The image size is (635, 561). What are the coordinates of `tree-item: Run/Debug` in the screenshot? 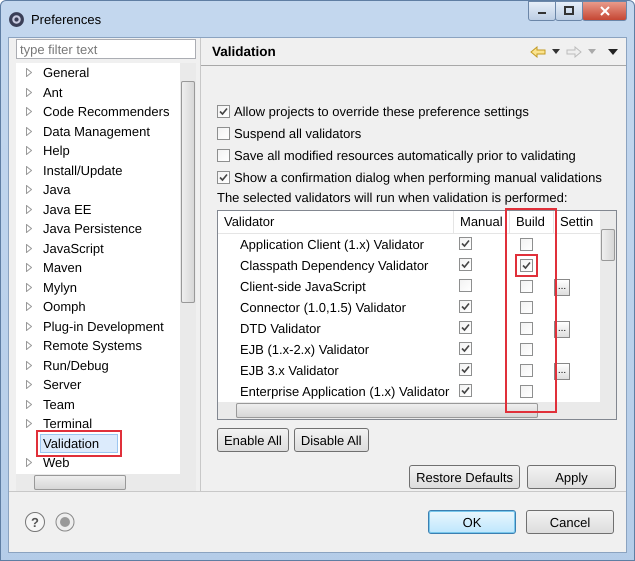 It's located at (76, 365).